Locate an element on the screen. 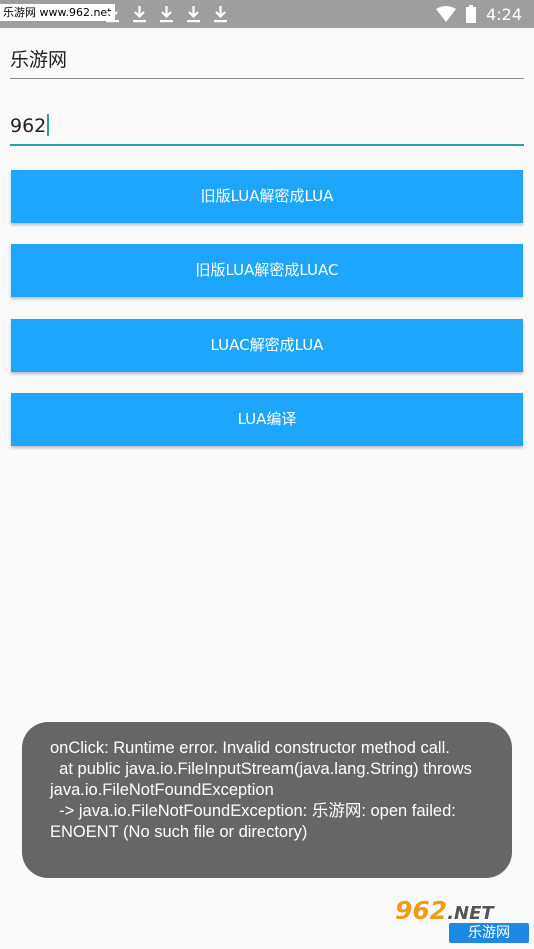 The height and width of the screenshot is (949, 534). text-caret is located at coordinates (48, 125).